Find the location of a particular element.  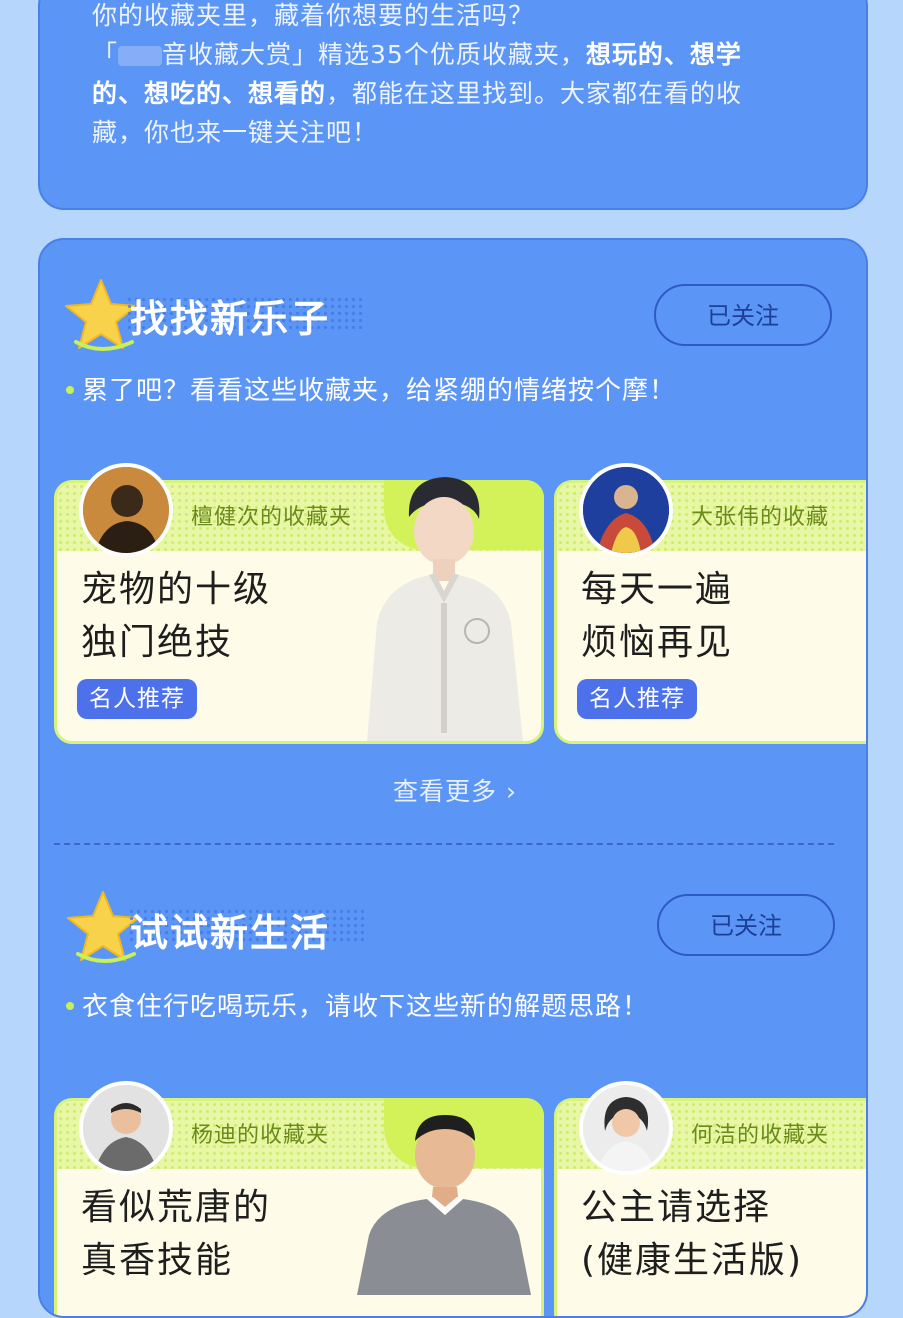

see-more-link: 查看更多 › is located at coordinates (453, 790).